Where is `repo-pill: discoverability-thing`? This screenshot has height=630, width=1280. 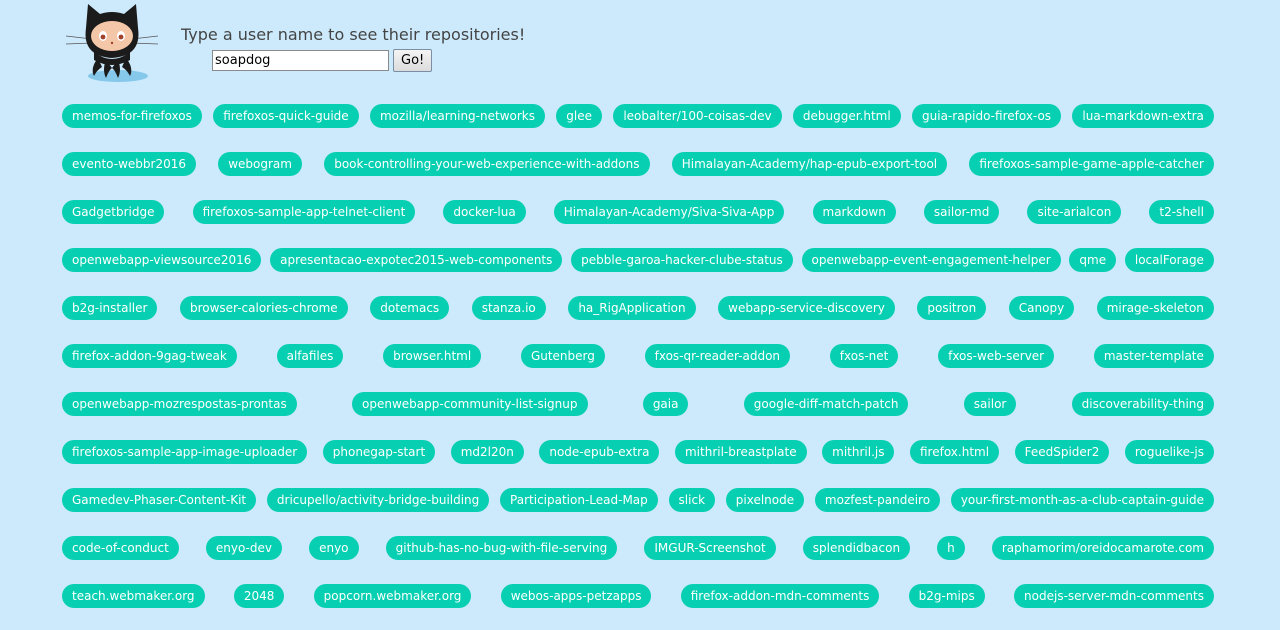 repo-pill: discoverability-thing is located at coordinates (1142, 404).